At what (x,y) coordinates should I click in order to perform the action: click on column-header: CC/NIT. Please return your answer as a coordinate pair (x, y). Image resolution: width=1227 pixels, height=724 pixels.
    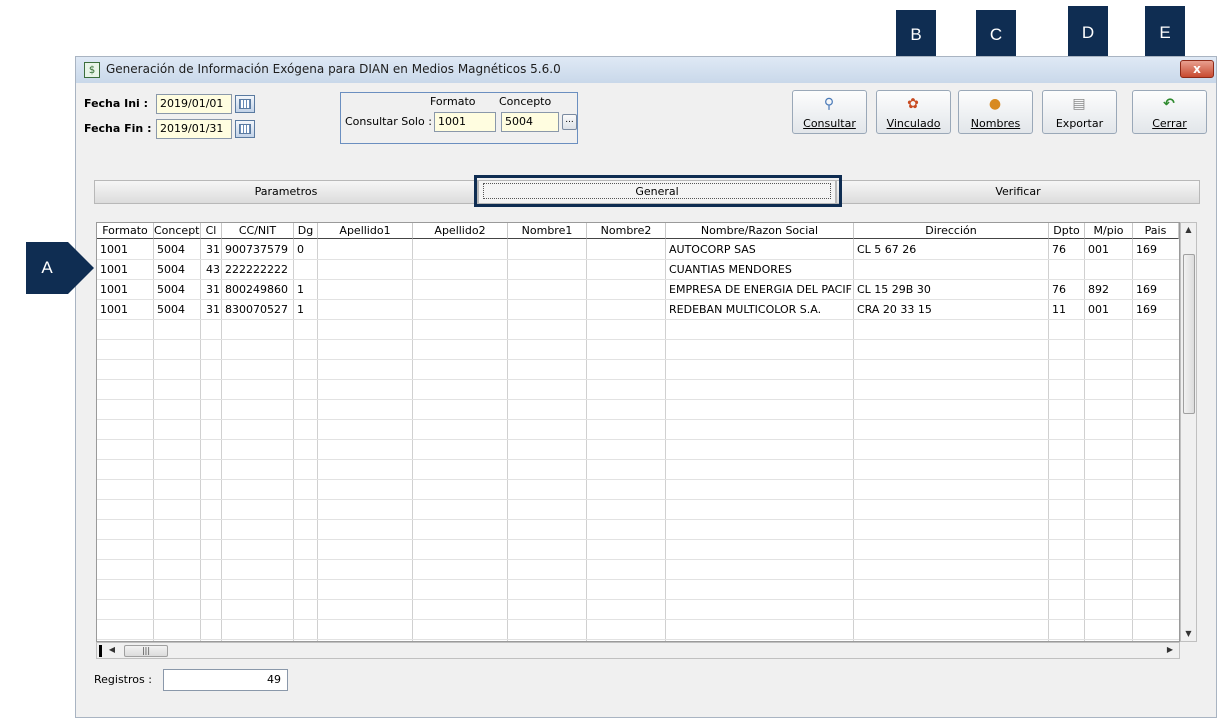
    Looking at the image, I should click on (258, 231).